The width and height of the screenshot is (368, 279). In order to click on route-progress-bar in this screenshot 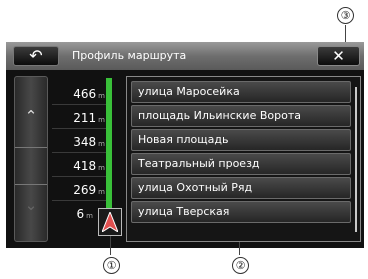, I will do `click(109, 153)`.